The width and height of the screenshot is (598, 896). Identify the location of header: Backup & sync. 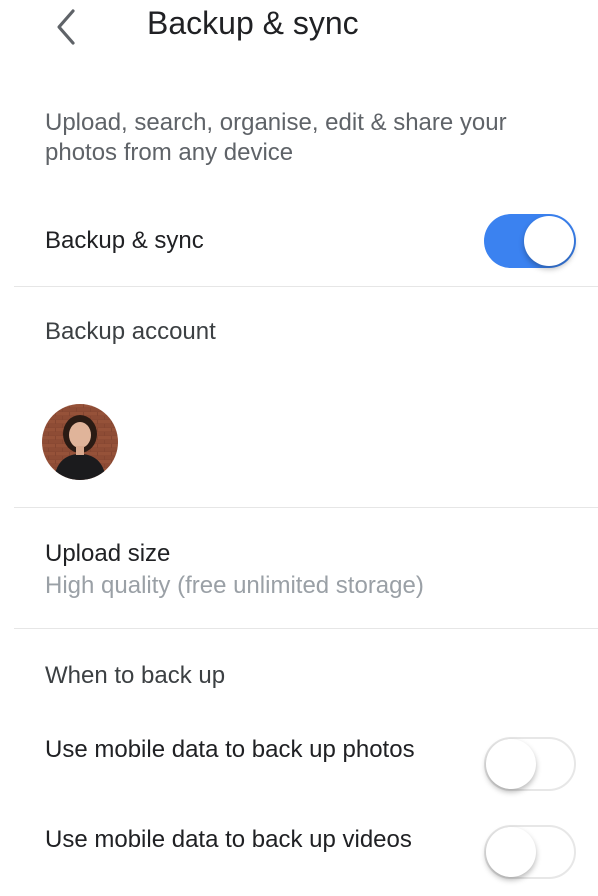
(299, 28).